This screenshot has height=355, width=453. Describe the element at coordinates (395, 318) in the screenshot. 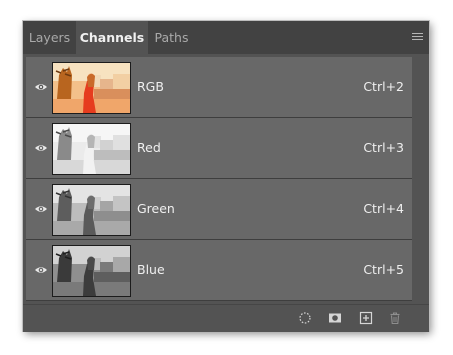

I see `trash-icon` at that location.